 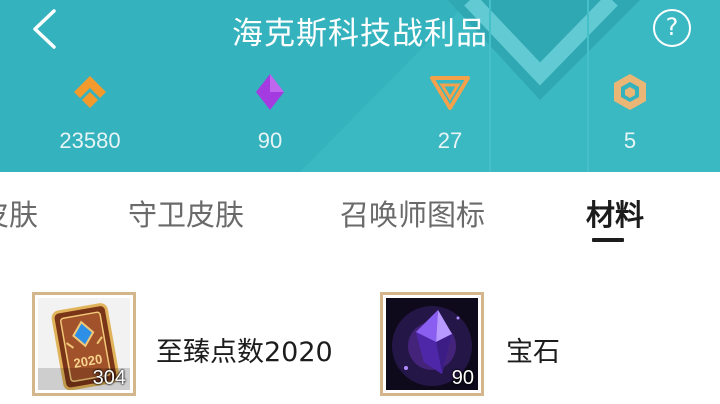 I want to click on help-button: ?, so click(x=672, y=28).